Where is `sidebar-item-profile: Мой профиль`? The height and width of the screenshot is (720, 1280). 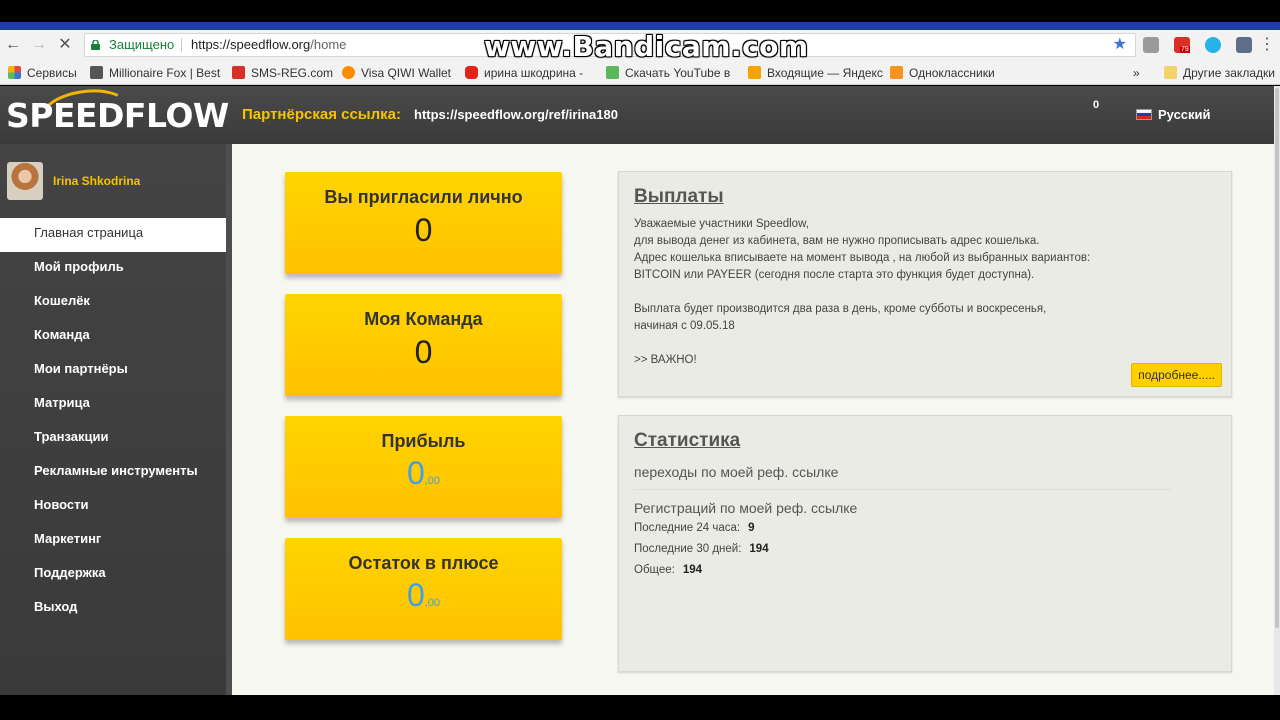 sidebar-item-profile: Мой профиль is located at coordinates (113, 269).